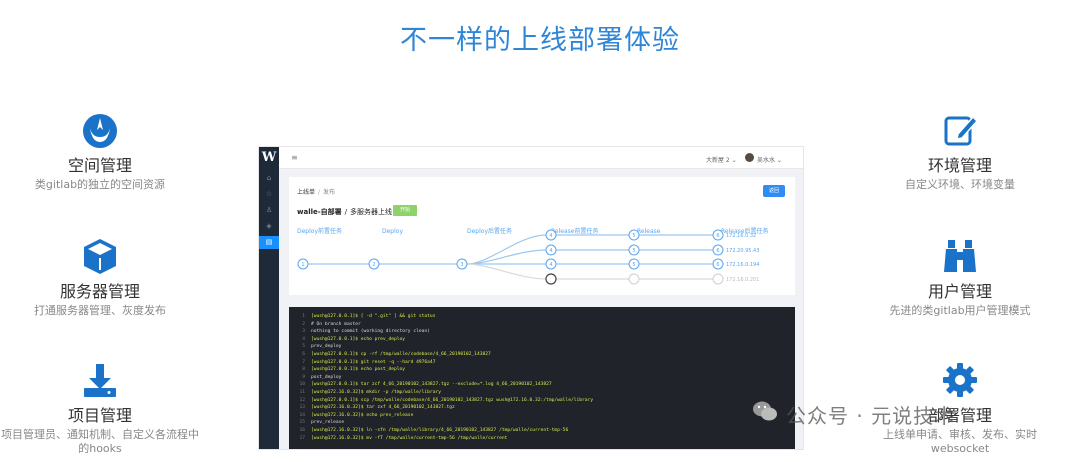 This screenshot has width=1080, height=462. I want to click on feature-user-management: 用户管理 先进的类gitlab用户管理模式, so click(960, 277).